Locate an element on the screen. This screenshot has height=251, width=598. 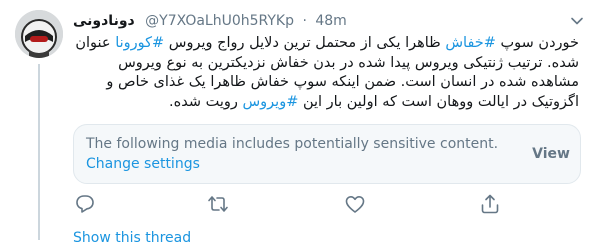
avatar is located at coordinates (39, 34).